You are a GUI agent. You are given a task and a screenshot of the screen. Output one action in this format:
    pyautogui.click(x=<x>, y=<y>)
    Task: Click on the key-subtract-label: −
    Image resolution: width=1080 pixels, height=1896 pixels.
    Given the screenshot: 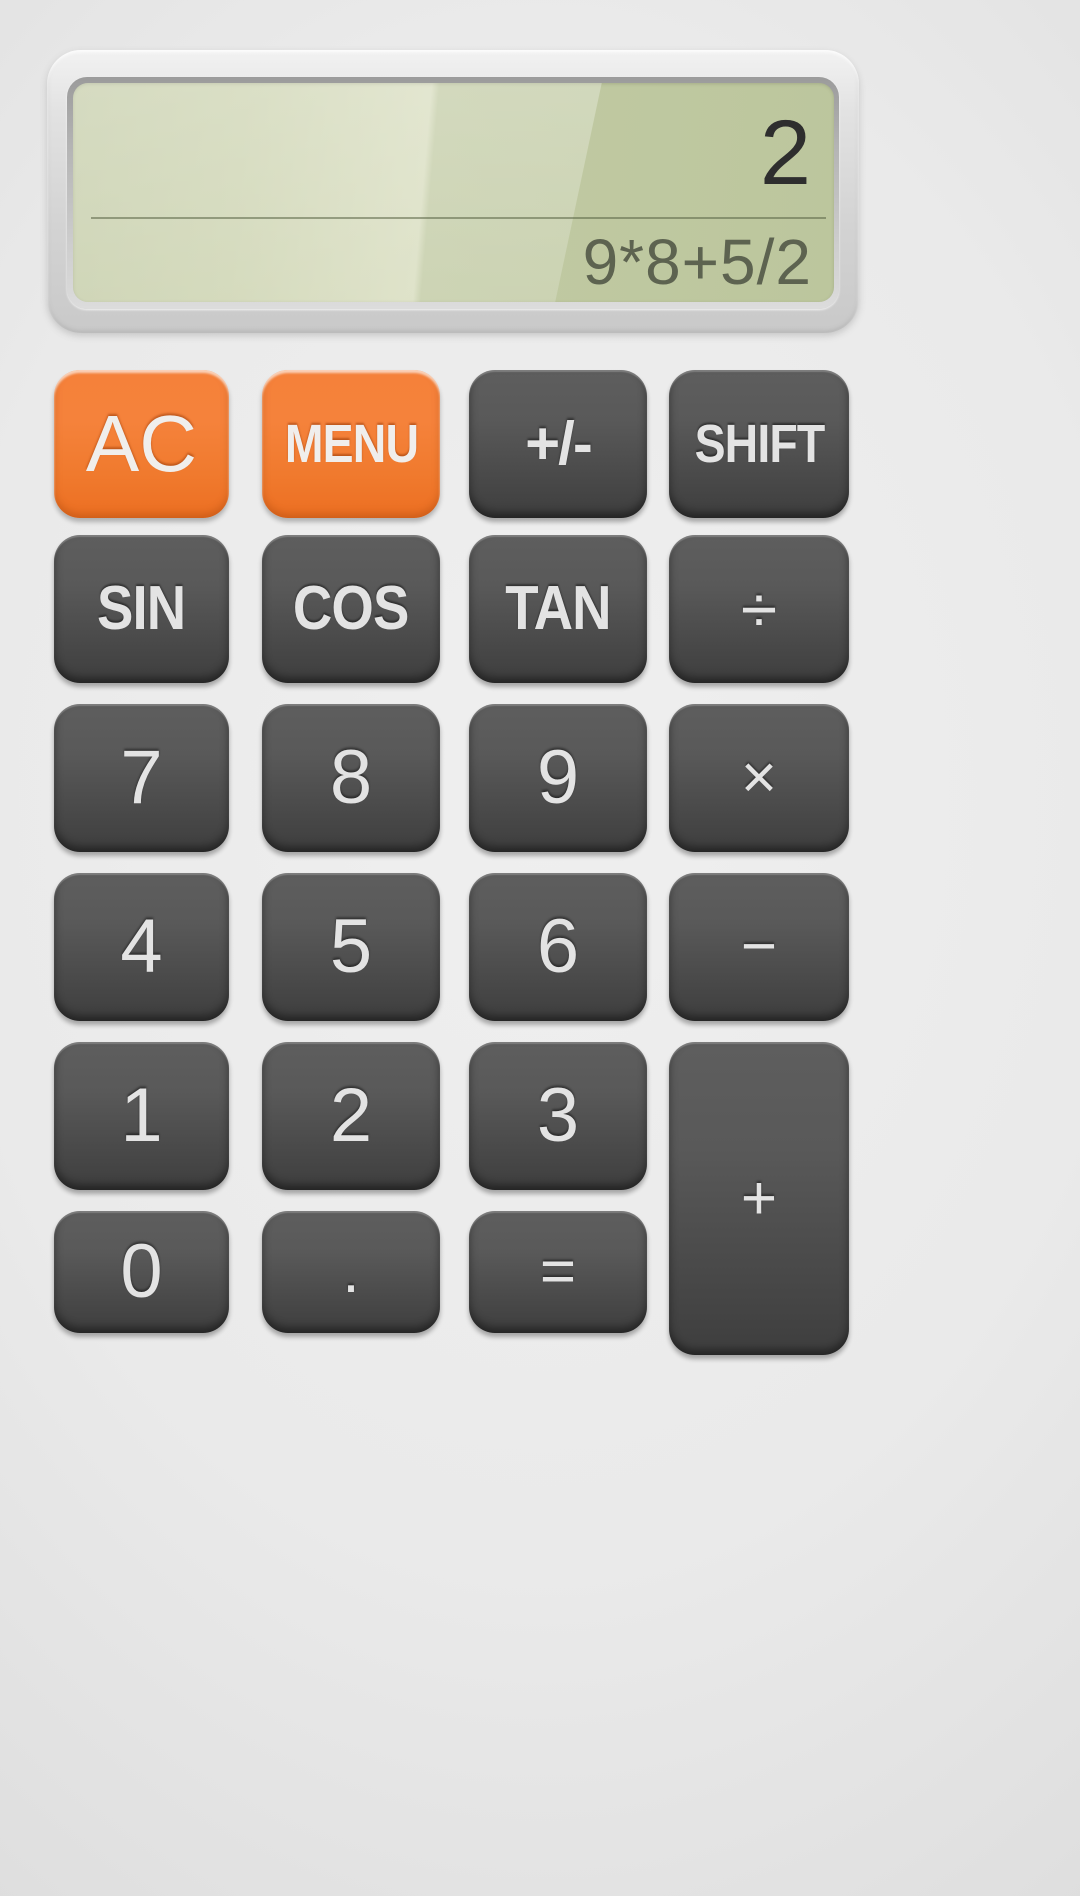 What is the action you would take?
    pyautogui.click(x=759, y=946)
    